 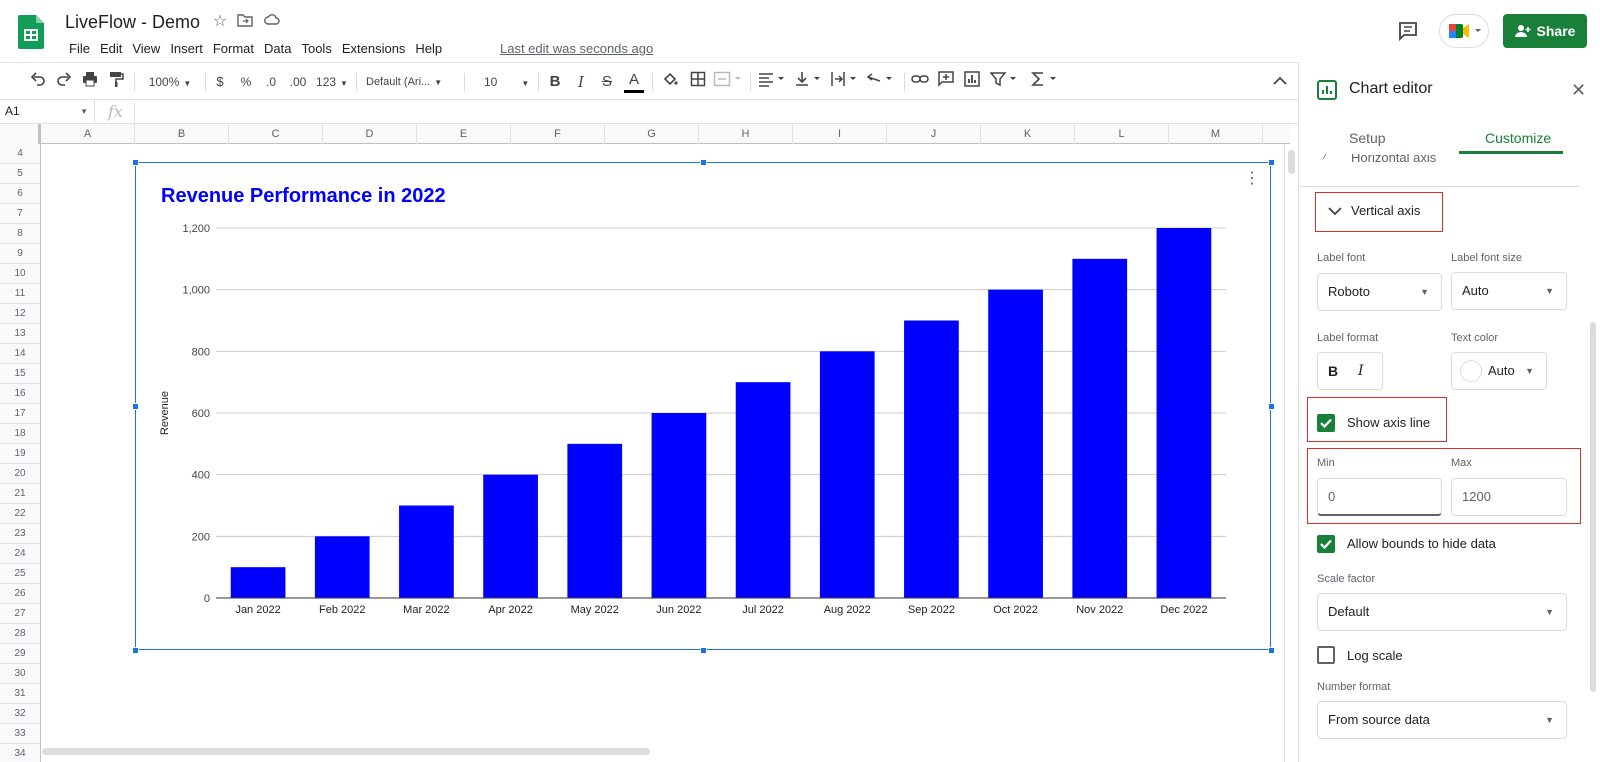 I want to click on min-input: 0, so click(x=1379, y=497).